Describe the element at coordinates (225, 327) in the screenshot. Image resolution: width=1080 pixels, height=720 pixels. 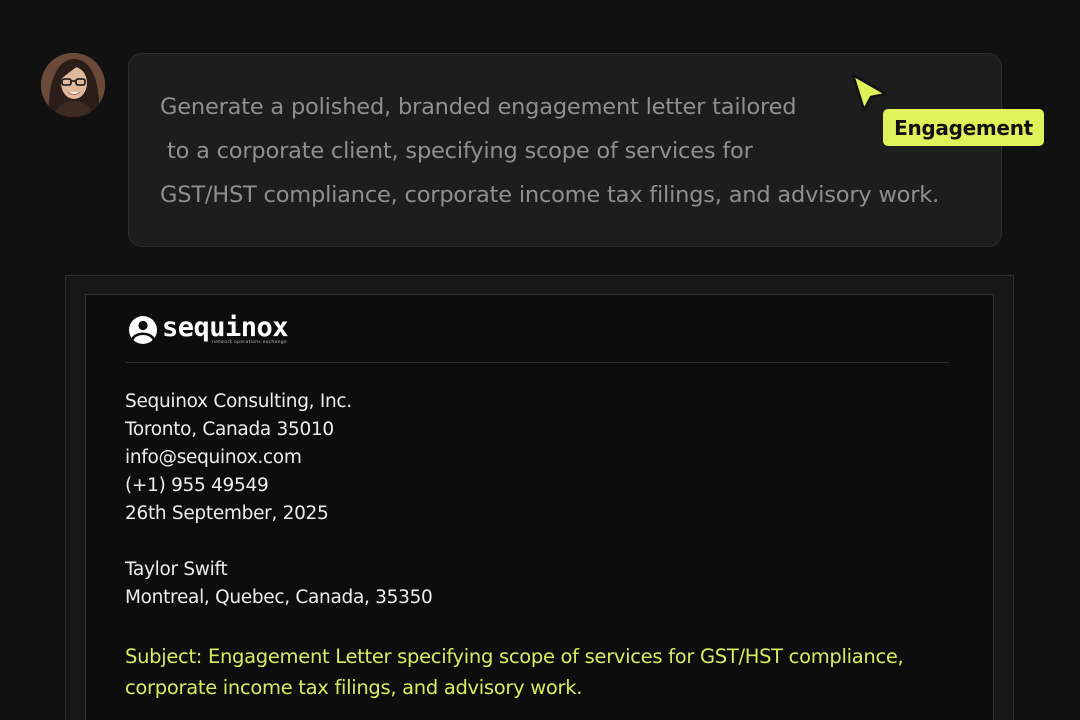
I see `logo-wordmark: sequinox` at that location.